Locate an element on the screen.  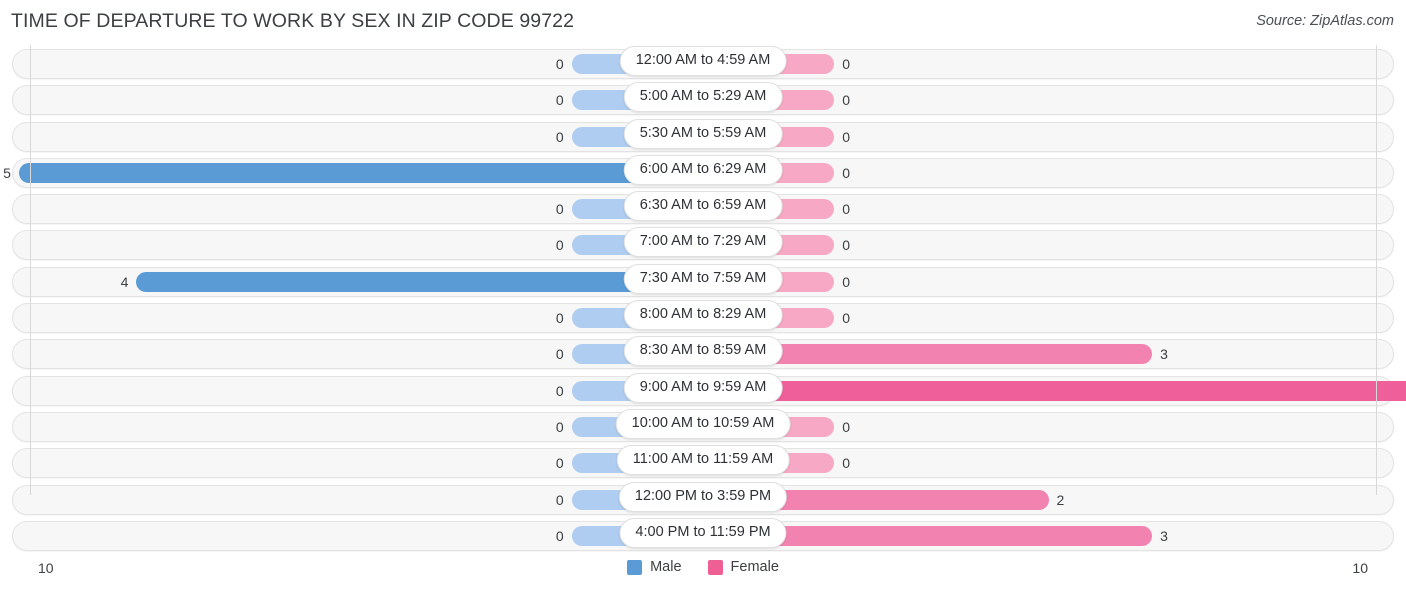
category-label: 10:00 AM to 10:59 AM is located at coordinates (703, 423).